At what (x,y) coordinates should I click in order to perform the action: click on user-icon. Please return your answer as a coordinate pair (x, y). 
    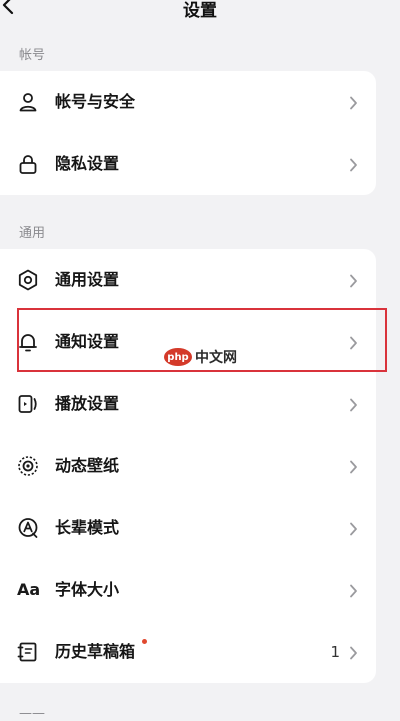
    Looking at the image, I should click on (28, 102).